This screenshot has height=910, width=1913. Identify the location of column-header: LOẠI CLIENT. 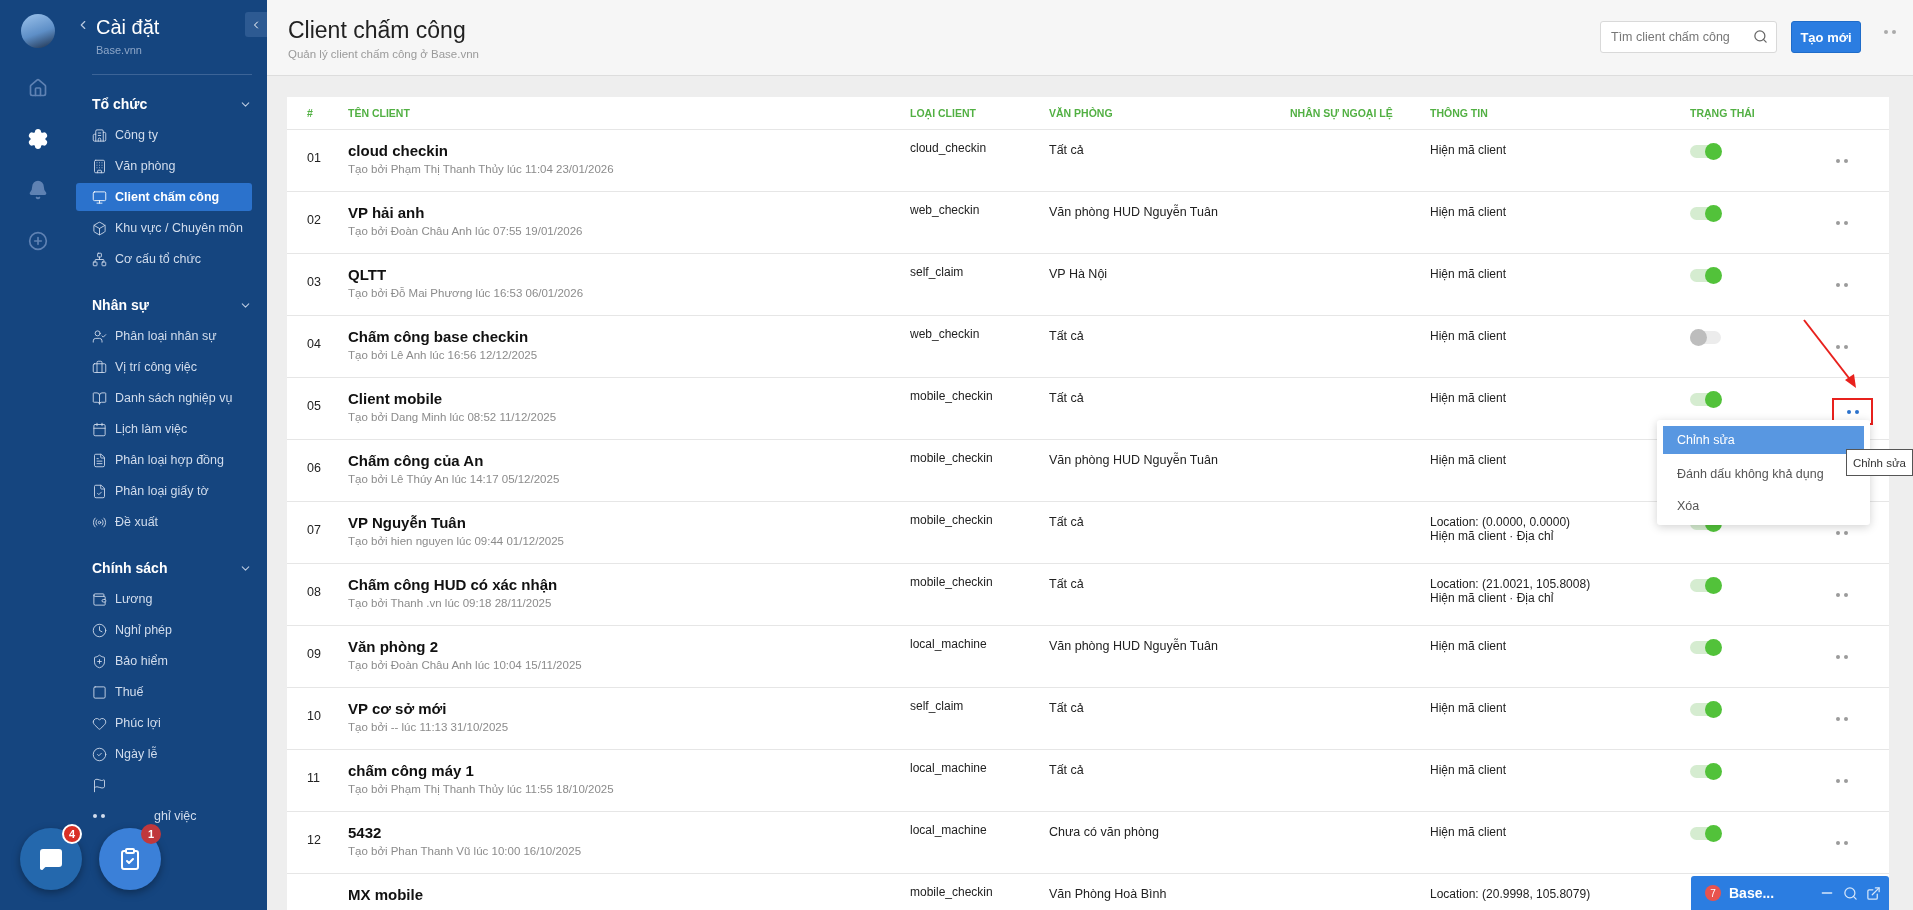
(943, 113).